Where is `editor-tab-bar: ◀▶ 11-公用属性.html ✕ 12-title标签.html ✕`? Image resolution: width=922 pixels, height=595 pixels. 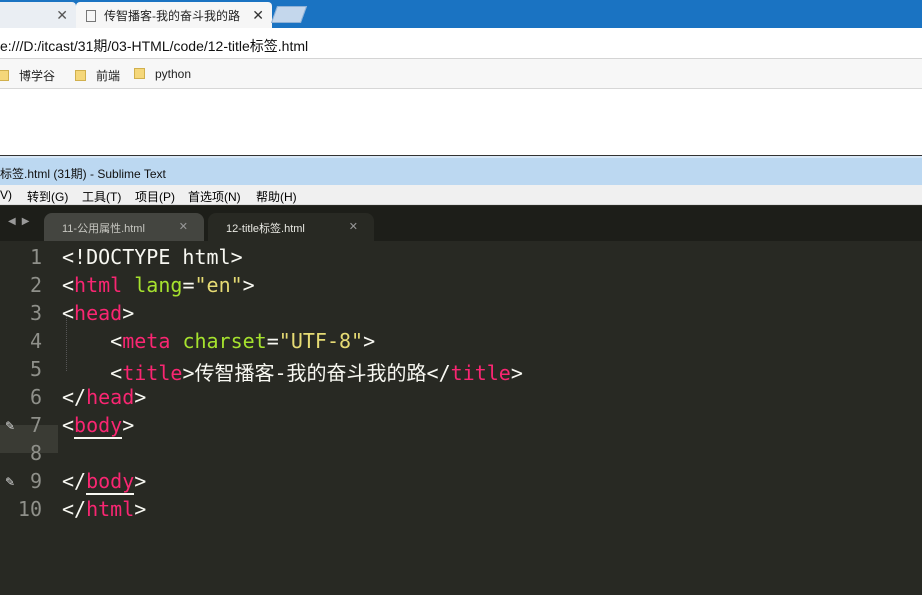 editor-tab-bar: ◀▶ 11-公用属性.html ✕ 12-title标签.html ✕ is located at coordinates (461, 223).